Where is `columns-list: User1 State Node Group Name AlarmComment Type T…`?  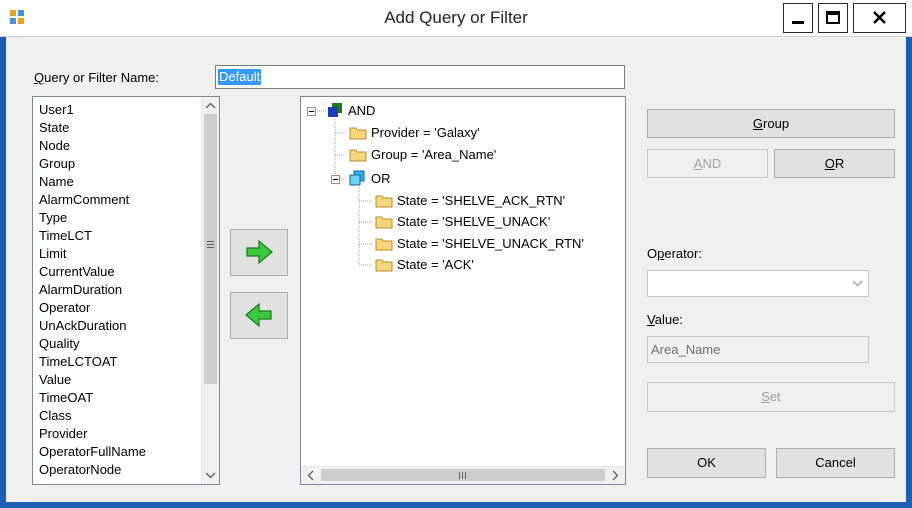
columns-list: User1 State Node Group Name AlarmComment Type T… is located at coordinates (91, 290).